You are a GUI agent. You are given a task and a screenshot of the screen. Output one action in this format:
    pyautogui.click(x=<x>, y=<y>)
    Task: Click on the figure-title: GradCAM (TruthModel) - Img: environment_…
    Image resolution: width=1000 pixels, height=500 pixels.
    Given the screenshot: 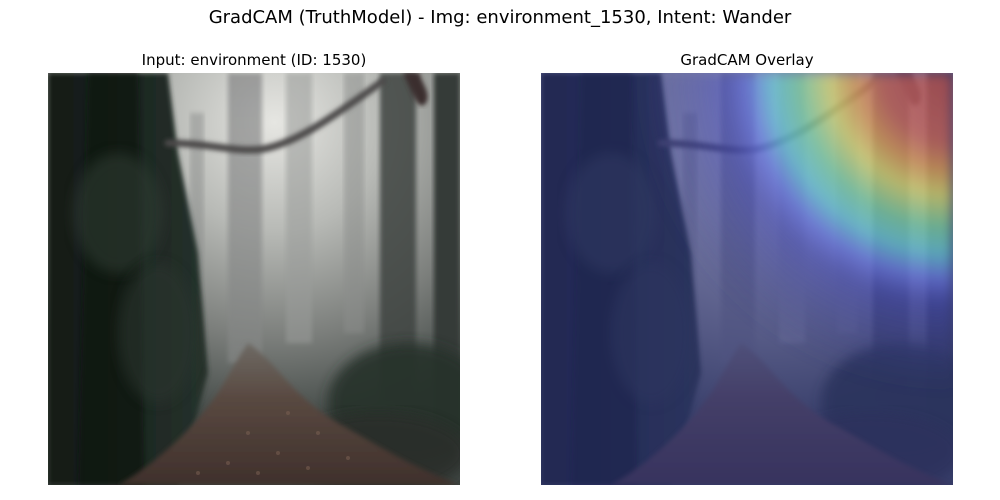 What is the action you would take?
    pyautogui.click(x=500, y=17)
    